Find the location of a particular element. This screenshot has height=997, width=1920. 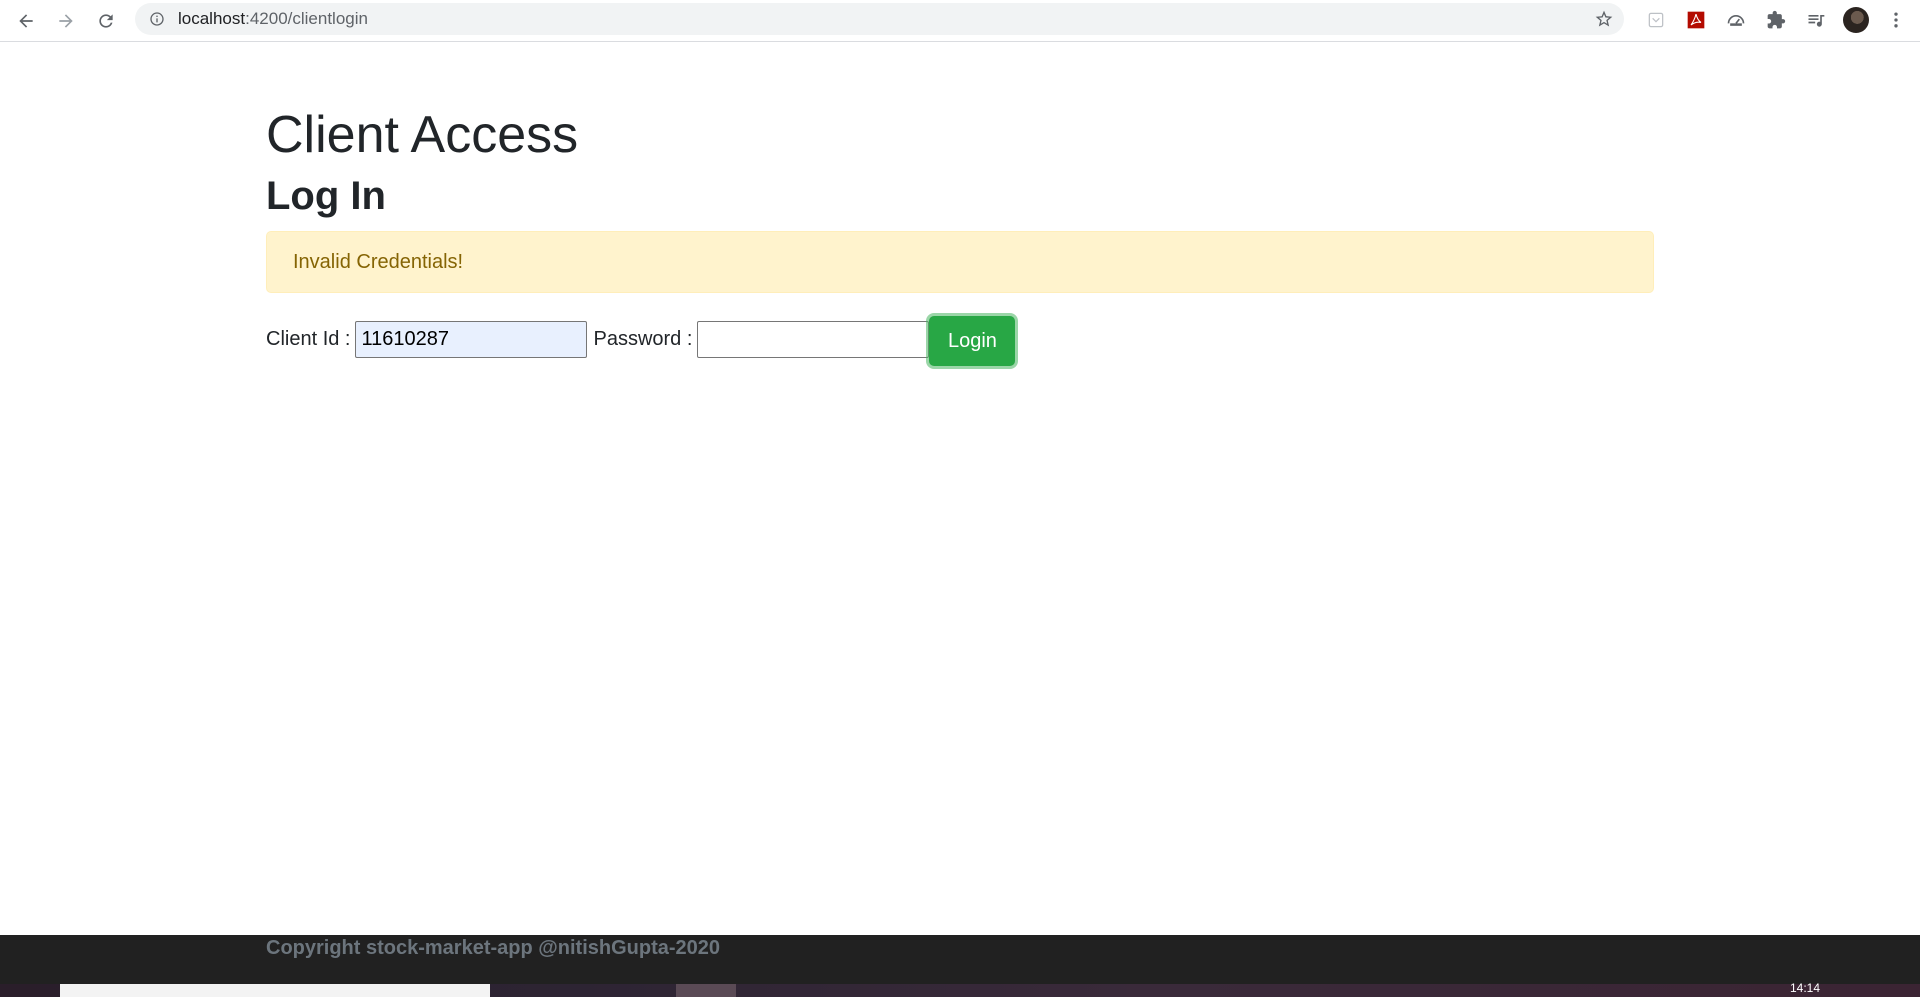

client-id-input: 11610287 is located at coordinates (471, 339).